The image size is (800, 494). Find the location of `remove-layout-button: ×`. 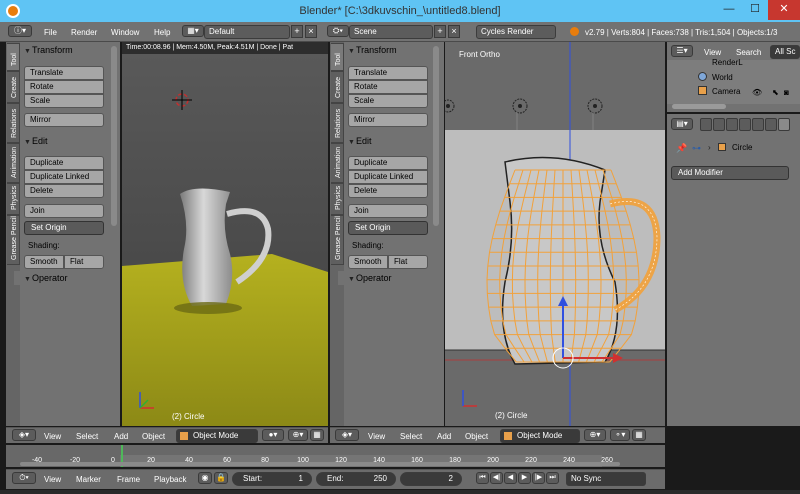

remove-layout-button: × is located at coordinates (311, 31).